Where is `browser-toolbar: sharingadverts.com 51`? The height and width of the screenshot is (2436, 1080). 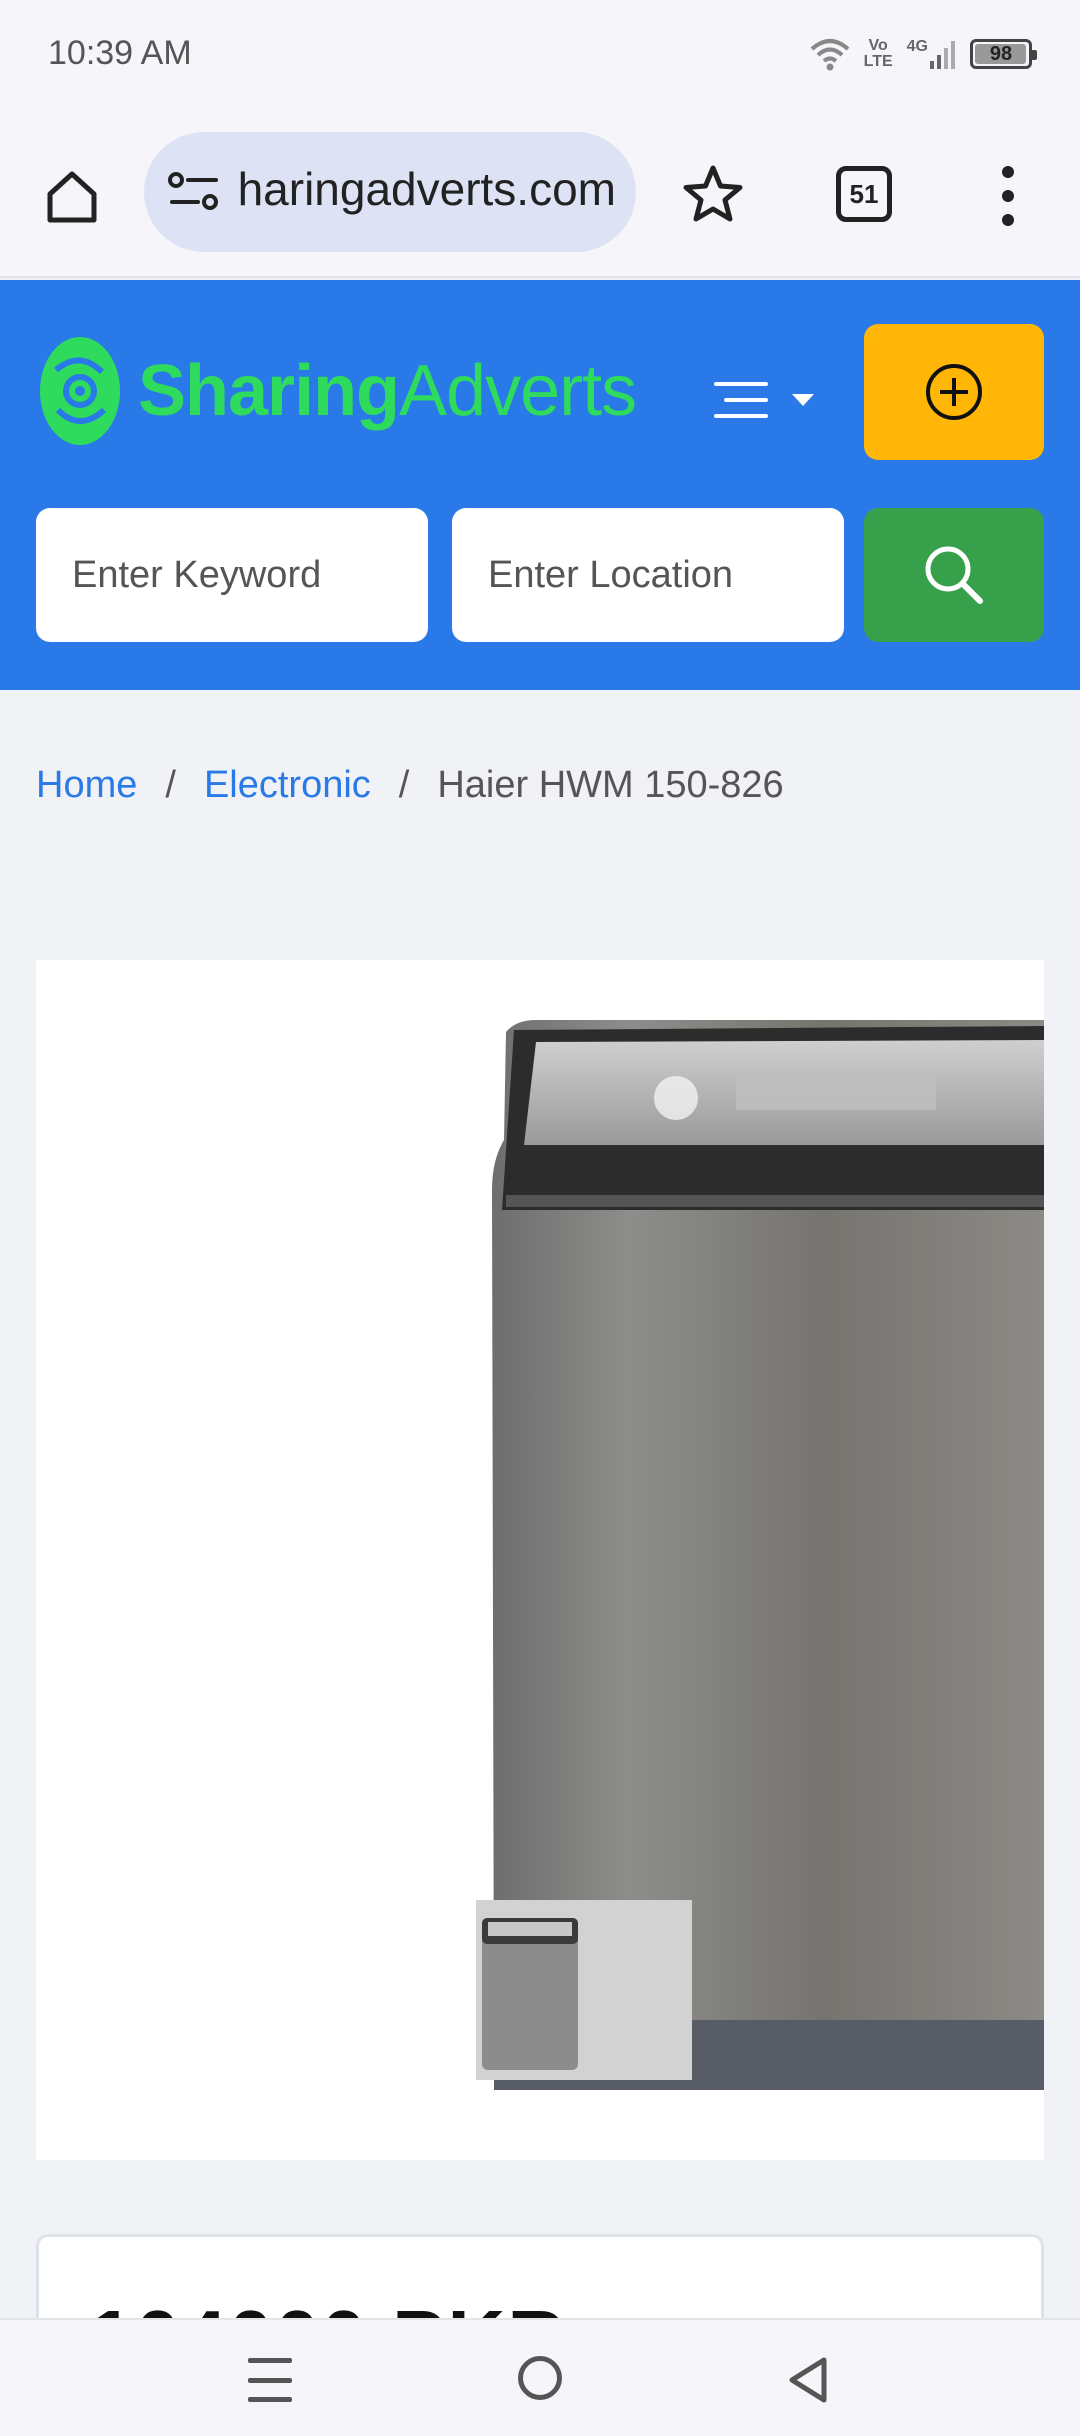
browser-toolbar: sharingadverts.com 51 is located at coordinates (540, 194).